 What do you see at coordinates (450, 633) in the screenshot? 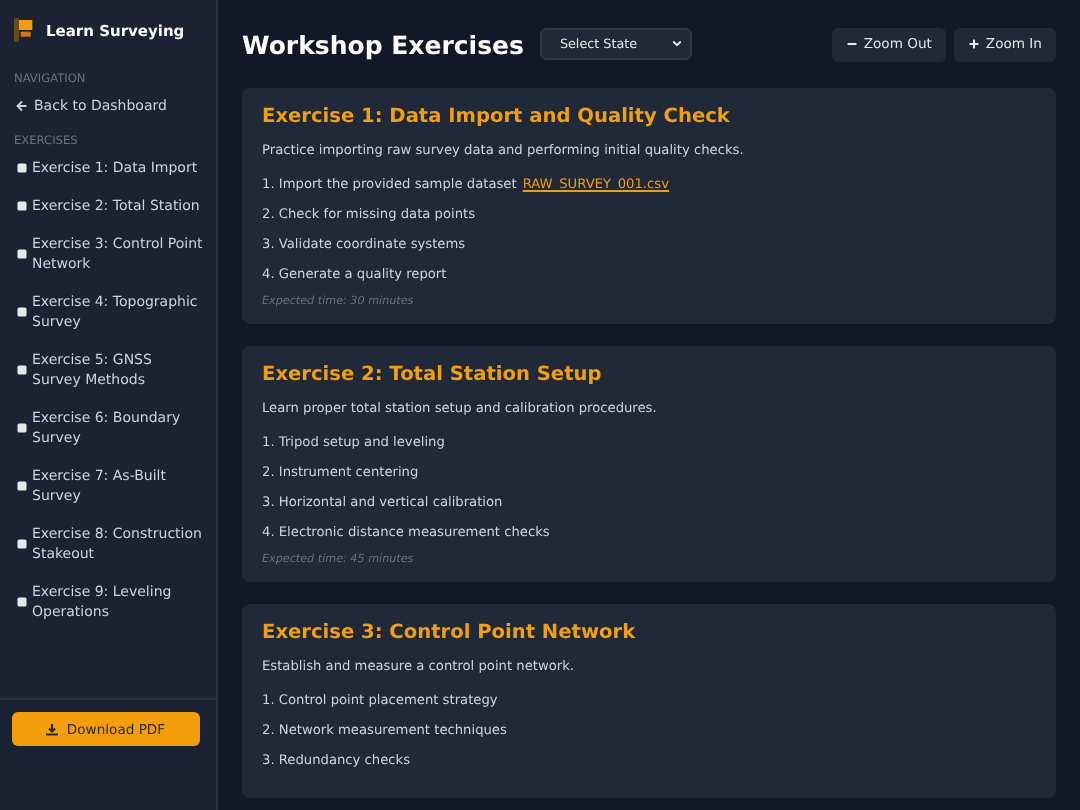
I see `exercise-title: Exercise 3: Control Point Network` at bounding box center [450, 633].